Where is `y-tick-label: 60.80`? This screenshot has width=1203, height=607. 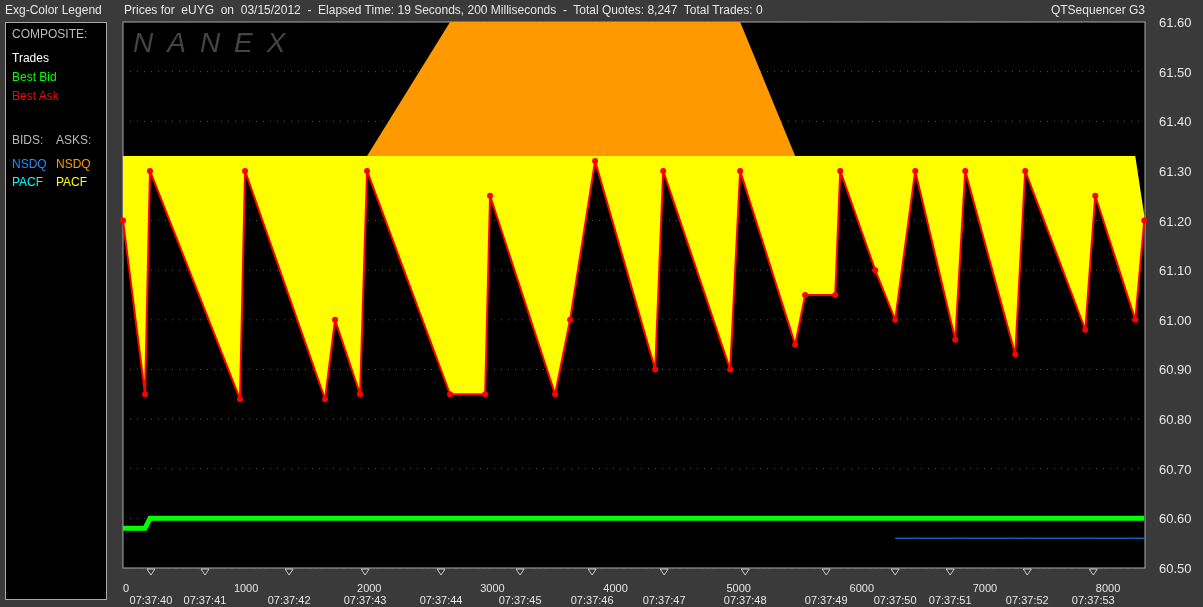 y-tick-label: 60.80 is located at coordinates (1175, 420).